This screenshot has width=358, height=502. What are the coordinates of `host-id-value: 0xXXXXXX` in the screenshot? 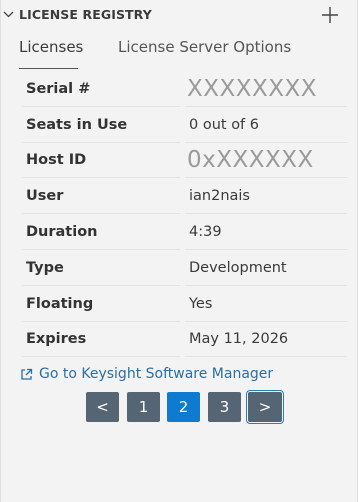 It's located at (266, 161).